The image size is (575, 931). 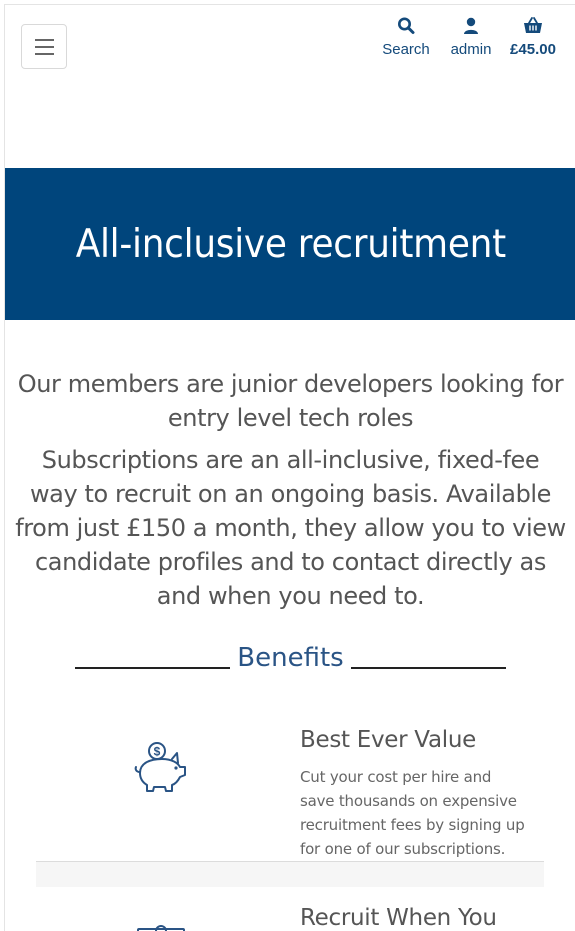 What do you see at coordinates (471, 36) in the screenshot?
I see `account-link: admin` at bounding box center [471, 36].